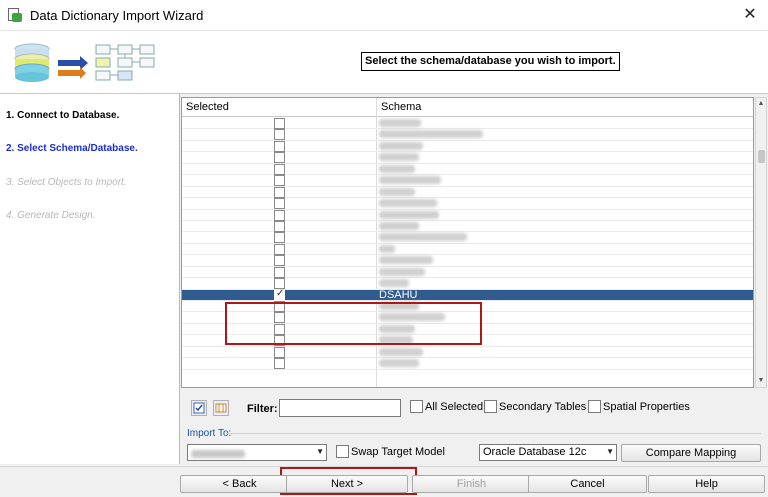  I want to click on column-header-selected: Selected, so click(207, 107).